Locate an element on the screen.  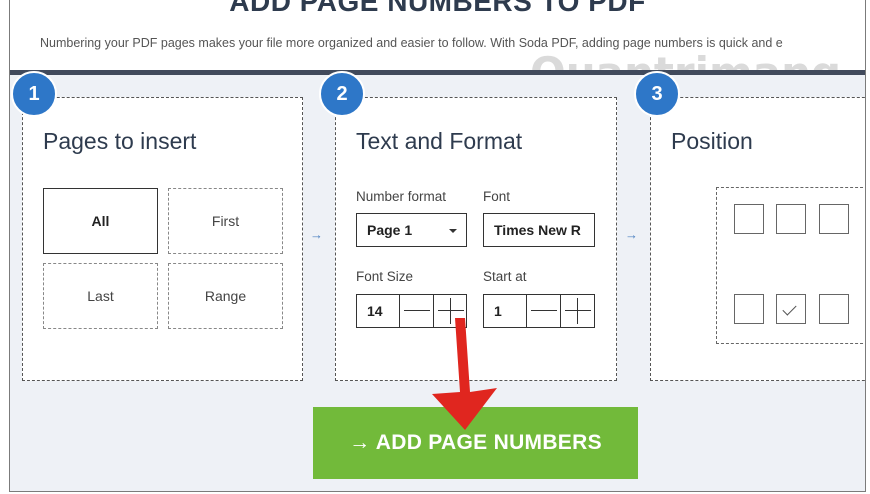
start-at-increment-button is located at coordinates (577, 311).